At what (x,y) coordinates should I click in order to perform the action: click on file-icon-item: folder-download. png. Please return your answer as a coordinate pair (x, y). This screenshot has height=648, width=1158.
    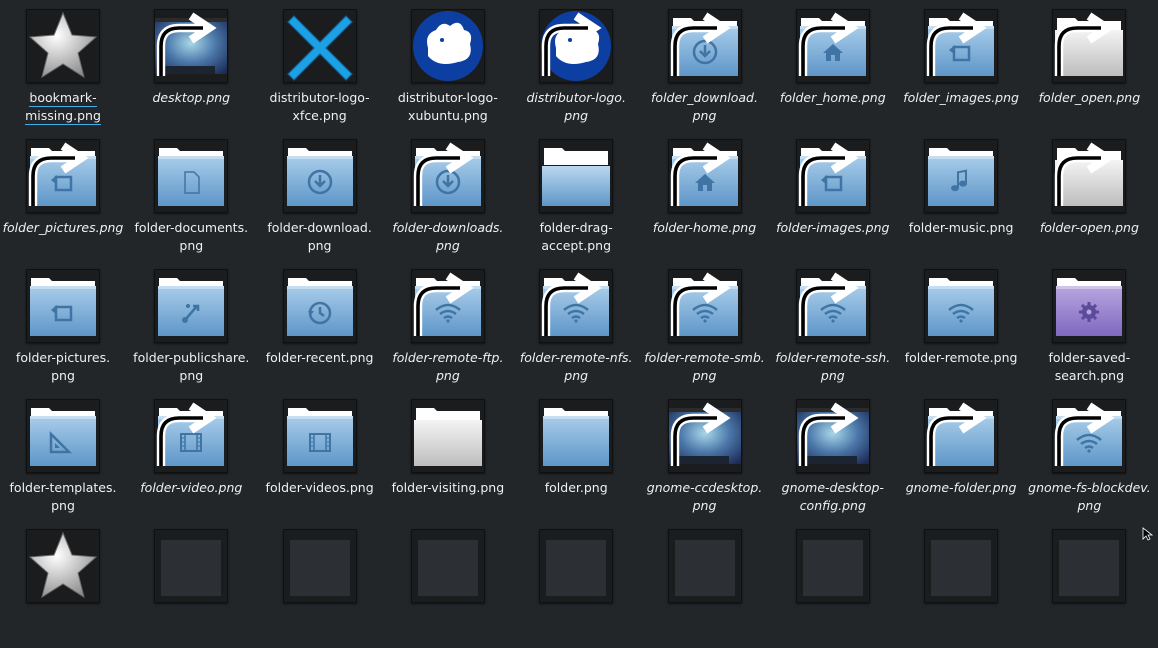
    Looking at the image, I should click on (320, 194).